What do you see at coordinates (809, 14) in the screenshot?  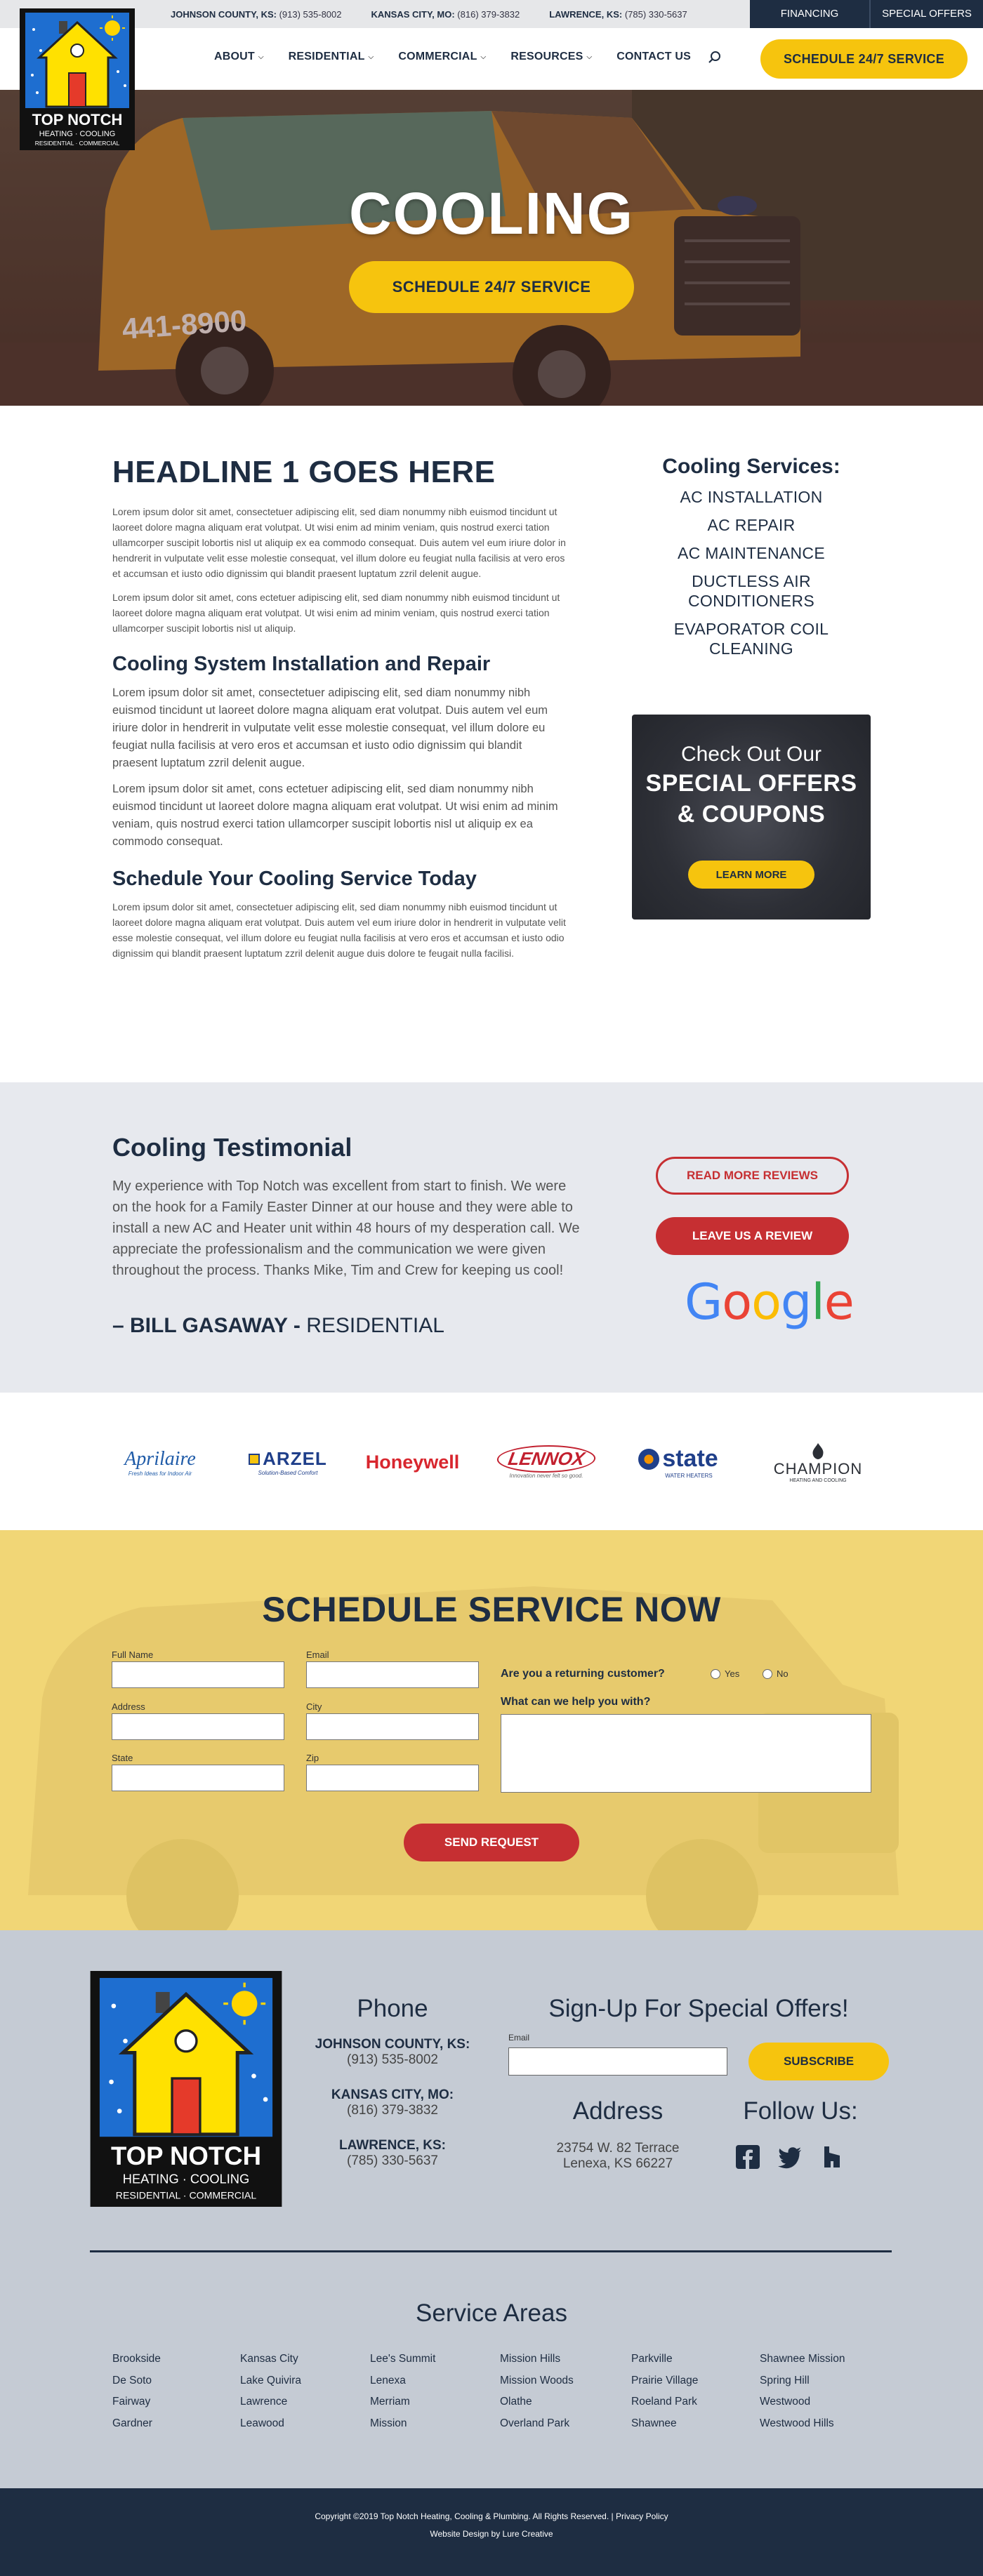 I see `financing-button: FINANCING` at bounding box center [809, 14].